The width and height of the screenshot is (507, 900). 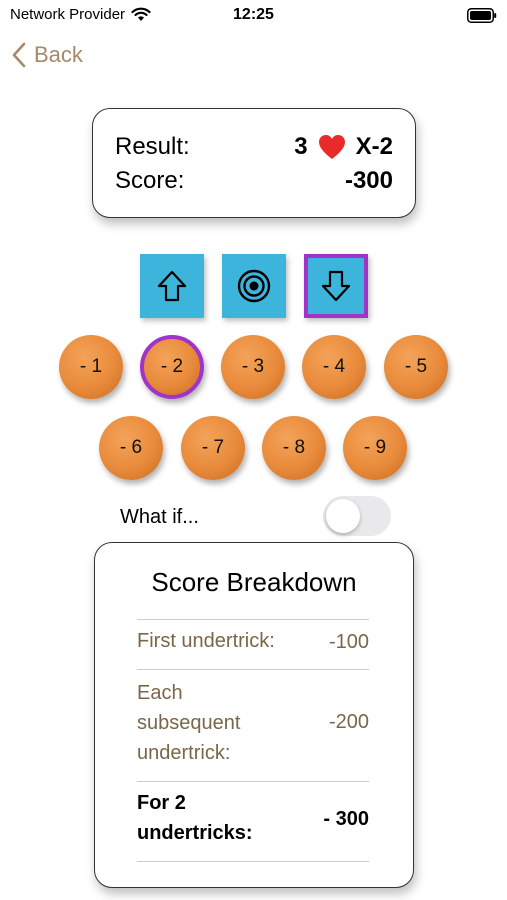 I want to click on undertrick-button-3: - 3, so click(x=253, y=367).